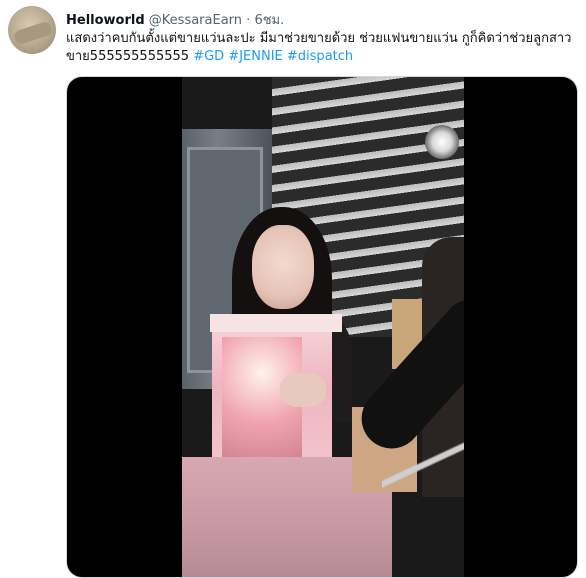 This screenshot has width=586, height=578. I want to click on hashtag-jennie: #JENNIE, so click(255, 56).